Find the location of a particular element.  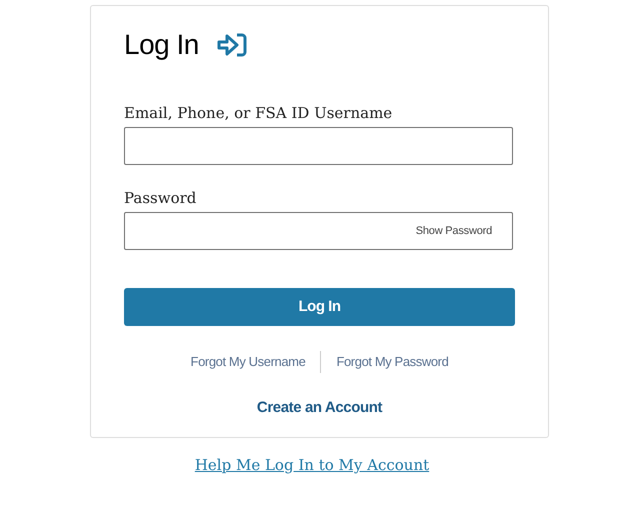

login-title: Log In is located at coordinates (161, 45).